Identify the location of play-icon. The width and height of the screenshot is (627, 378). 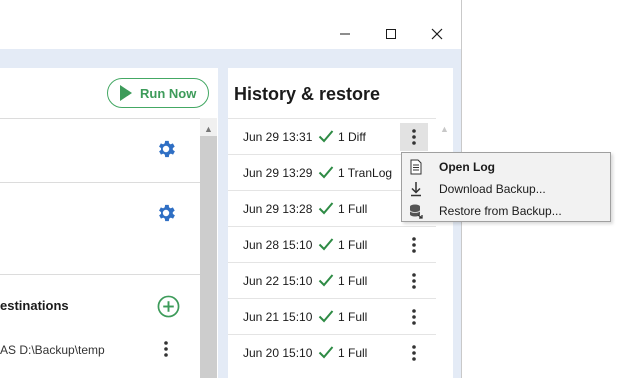
(126, 93).